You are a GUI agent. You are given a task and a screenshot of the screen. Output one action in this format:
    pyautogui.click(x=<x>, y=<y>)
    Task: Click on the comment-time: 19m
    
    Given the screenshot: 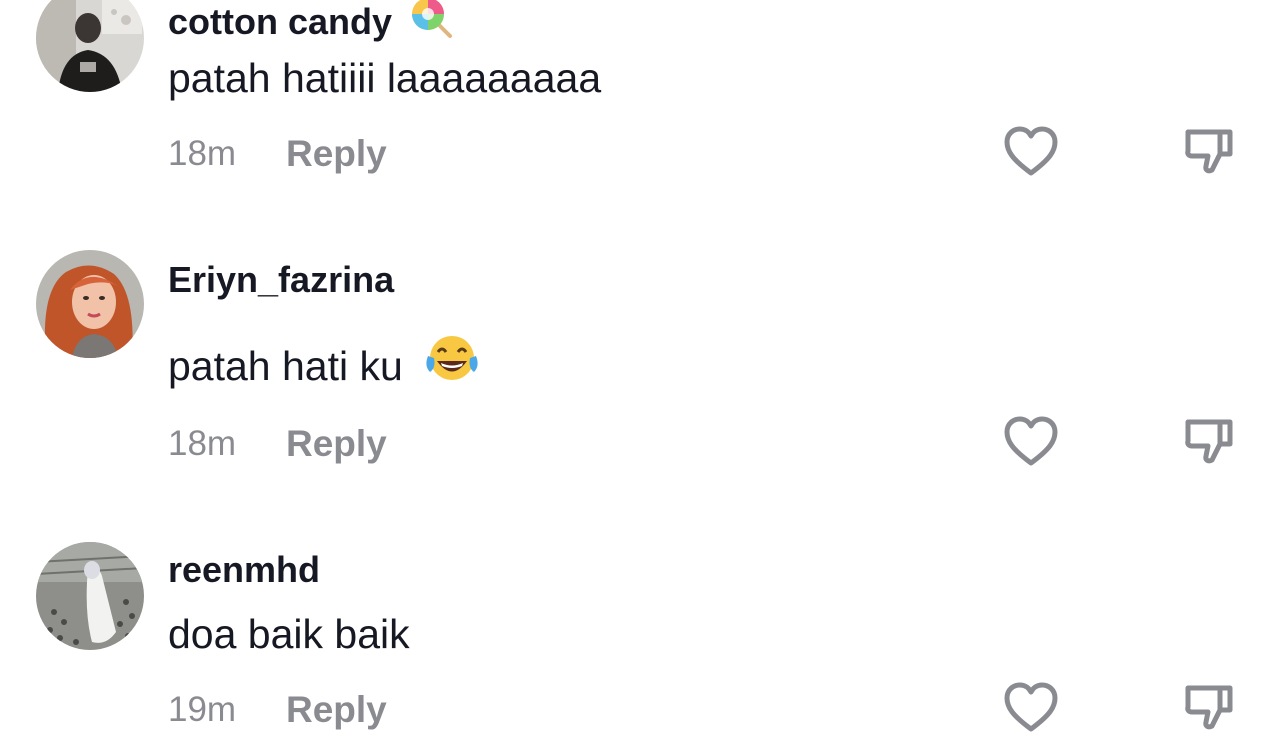 What is the action you would take?
    pyautogui.click(x=202, y=709)
    